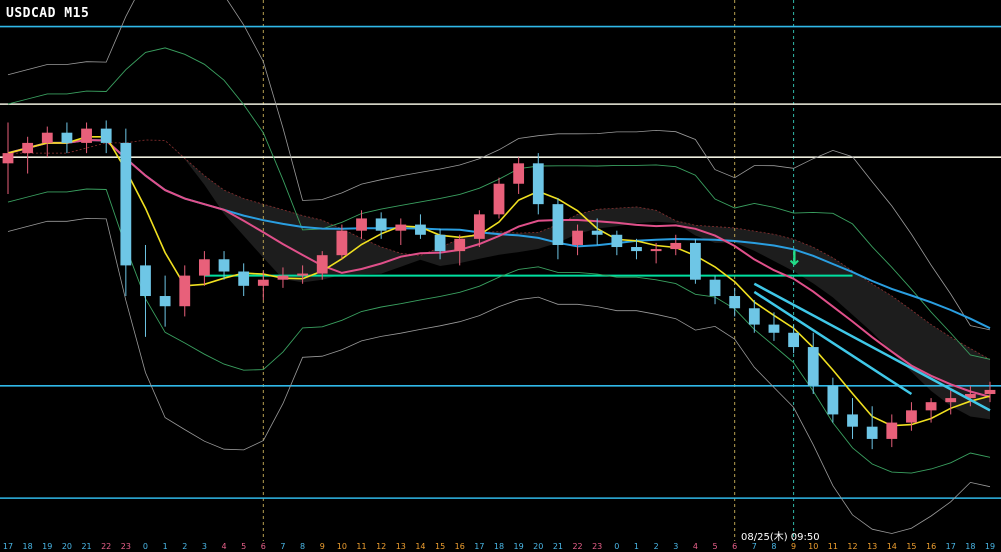 The image size is (1001, 552). Describe the element at coordinates (361, 546) in the screenshot. I see `x-tick-label: 11` at that location.